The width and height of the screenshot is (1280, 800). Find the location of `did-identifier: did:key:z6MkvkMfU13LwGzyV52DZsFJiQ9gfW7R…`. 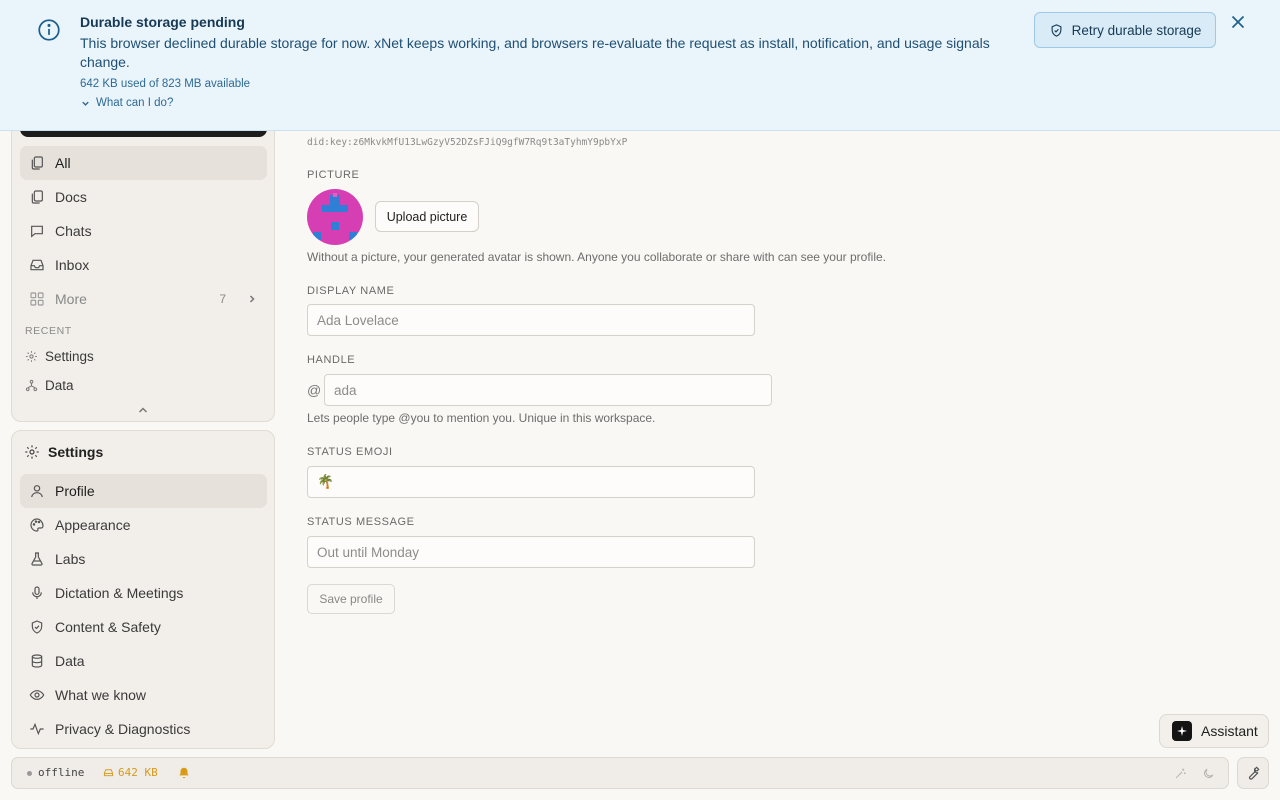

did-identifier: did:key:z6MkvkMfU13LwGzyV52DZsFJiQ9gfW7R… is located at coordinates (467, 142).